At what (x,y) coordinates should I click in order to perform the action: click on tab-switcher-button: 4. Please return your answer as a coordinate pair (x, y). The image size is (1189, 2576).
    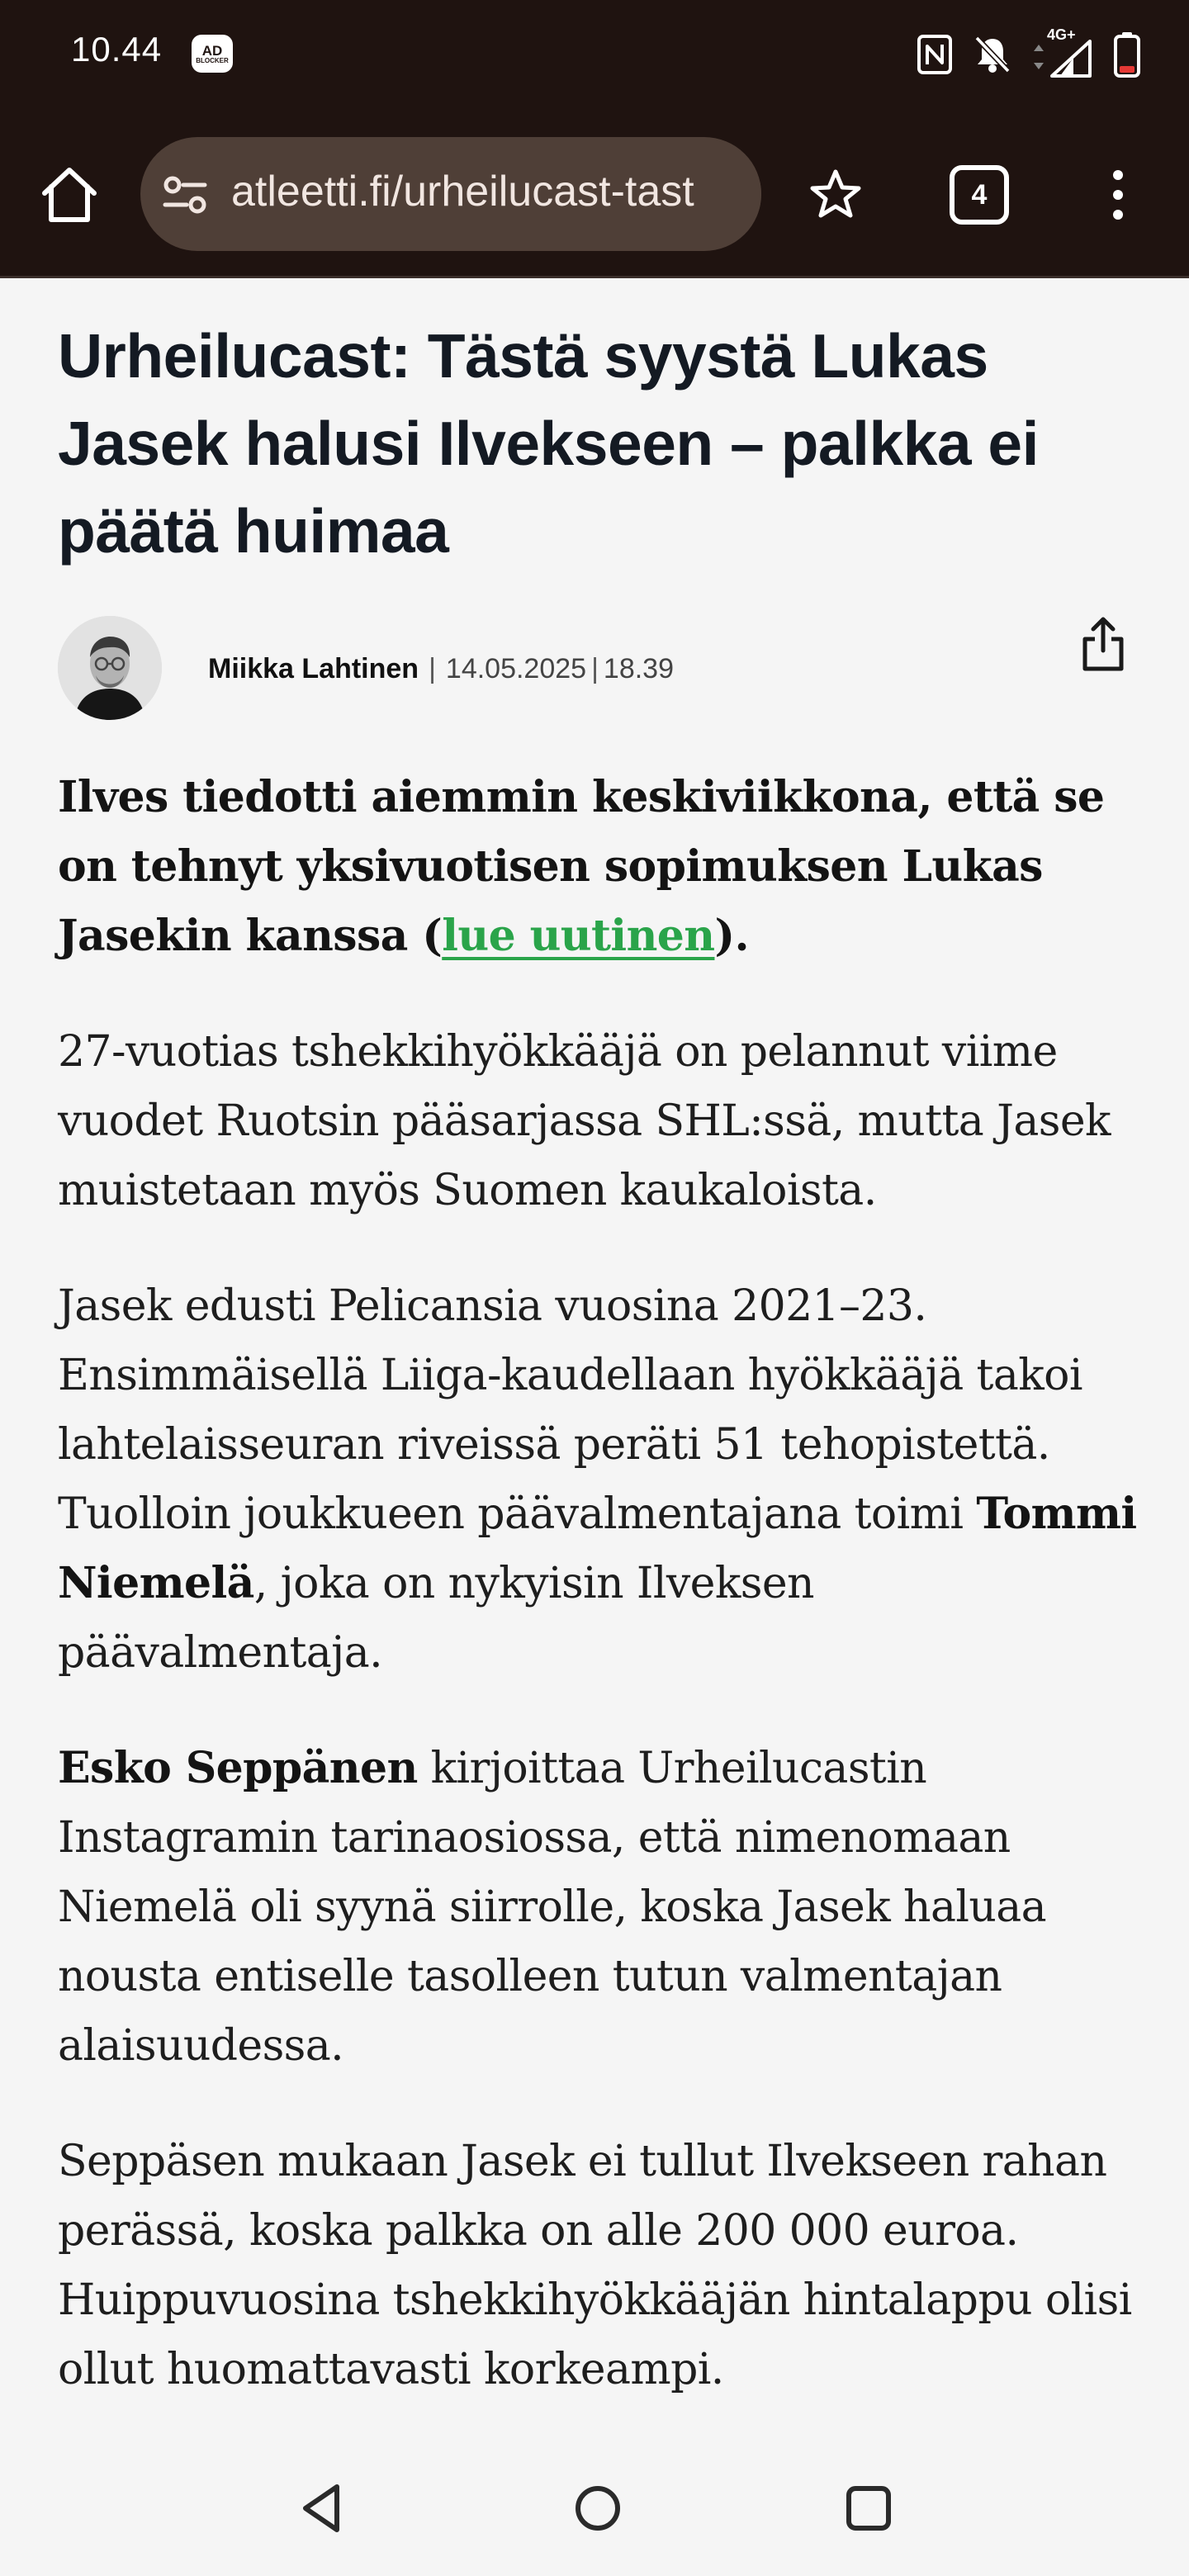
    Looking at the image, I should click on (979, 194).